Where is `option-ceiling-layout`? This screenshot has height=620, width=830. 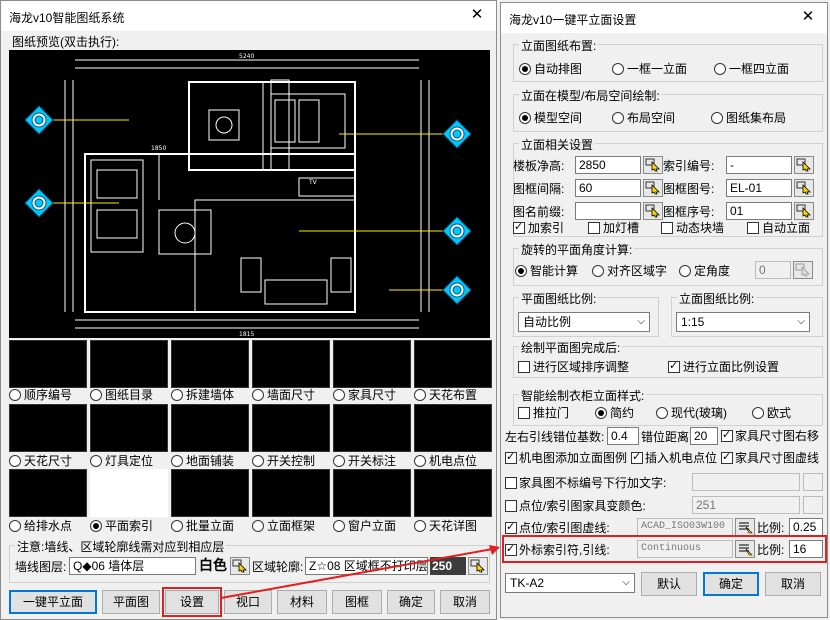
option-ceiling-layout is located at coordinates (420, 395).